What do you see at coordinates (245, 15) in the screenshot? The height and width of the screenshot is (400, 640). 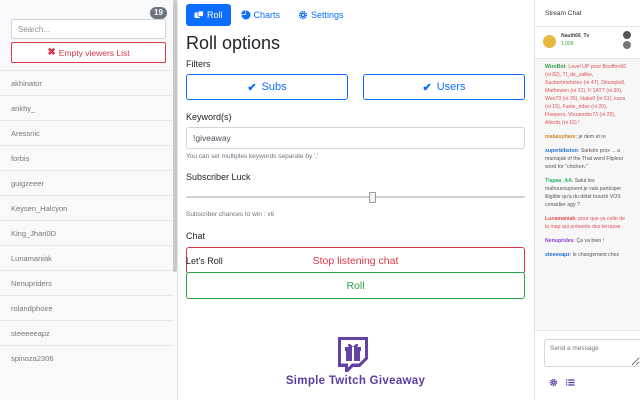 I see `pie-chart-icon` at bounding box center [245, 15].